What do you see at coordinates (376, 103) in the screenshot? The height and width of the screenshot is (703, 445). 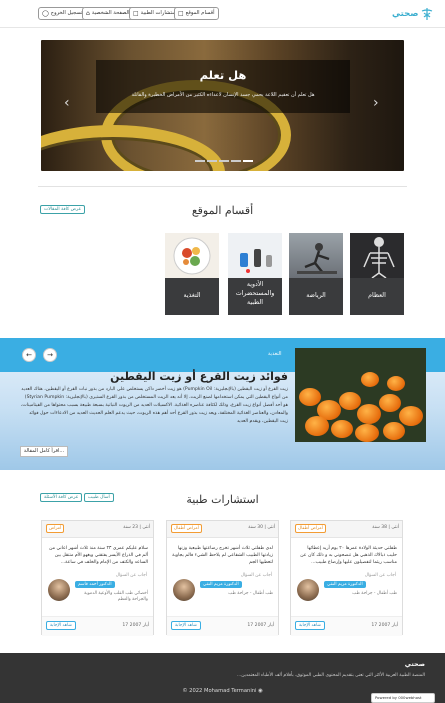 I see `carousel-next-icon: ›` at bounding box center [376, 103].